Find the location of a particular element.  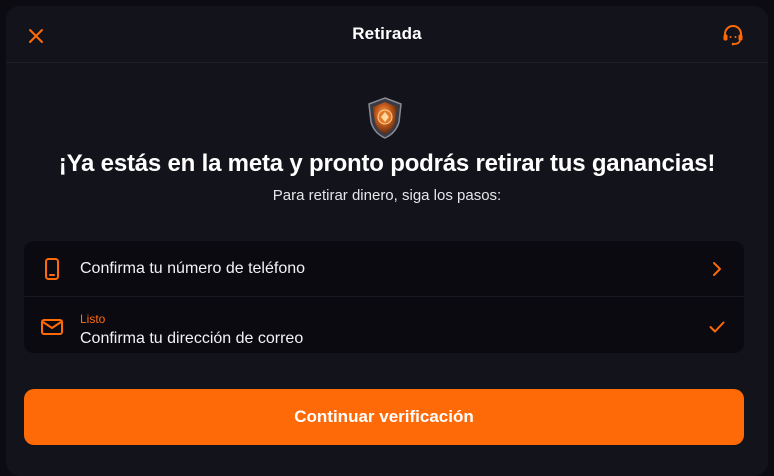

headset-support-icon is located at coordinates (733, 35).